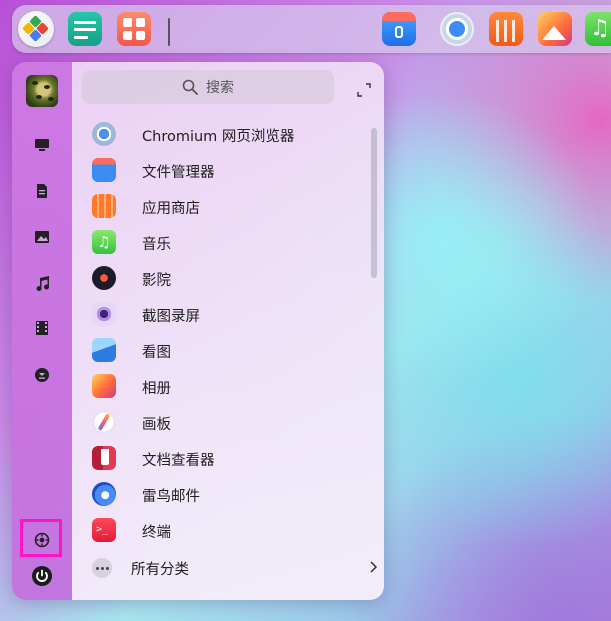 This screenshot has height=621, width=611. Describe the element at coordinates (156, 533) in the screenshot. I see `app-label: 终端` at that location.